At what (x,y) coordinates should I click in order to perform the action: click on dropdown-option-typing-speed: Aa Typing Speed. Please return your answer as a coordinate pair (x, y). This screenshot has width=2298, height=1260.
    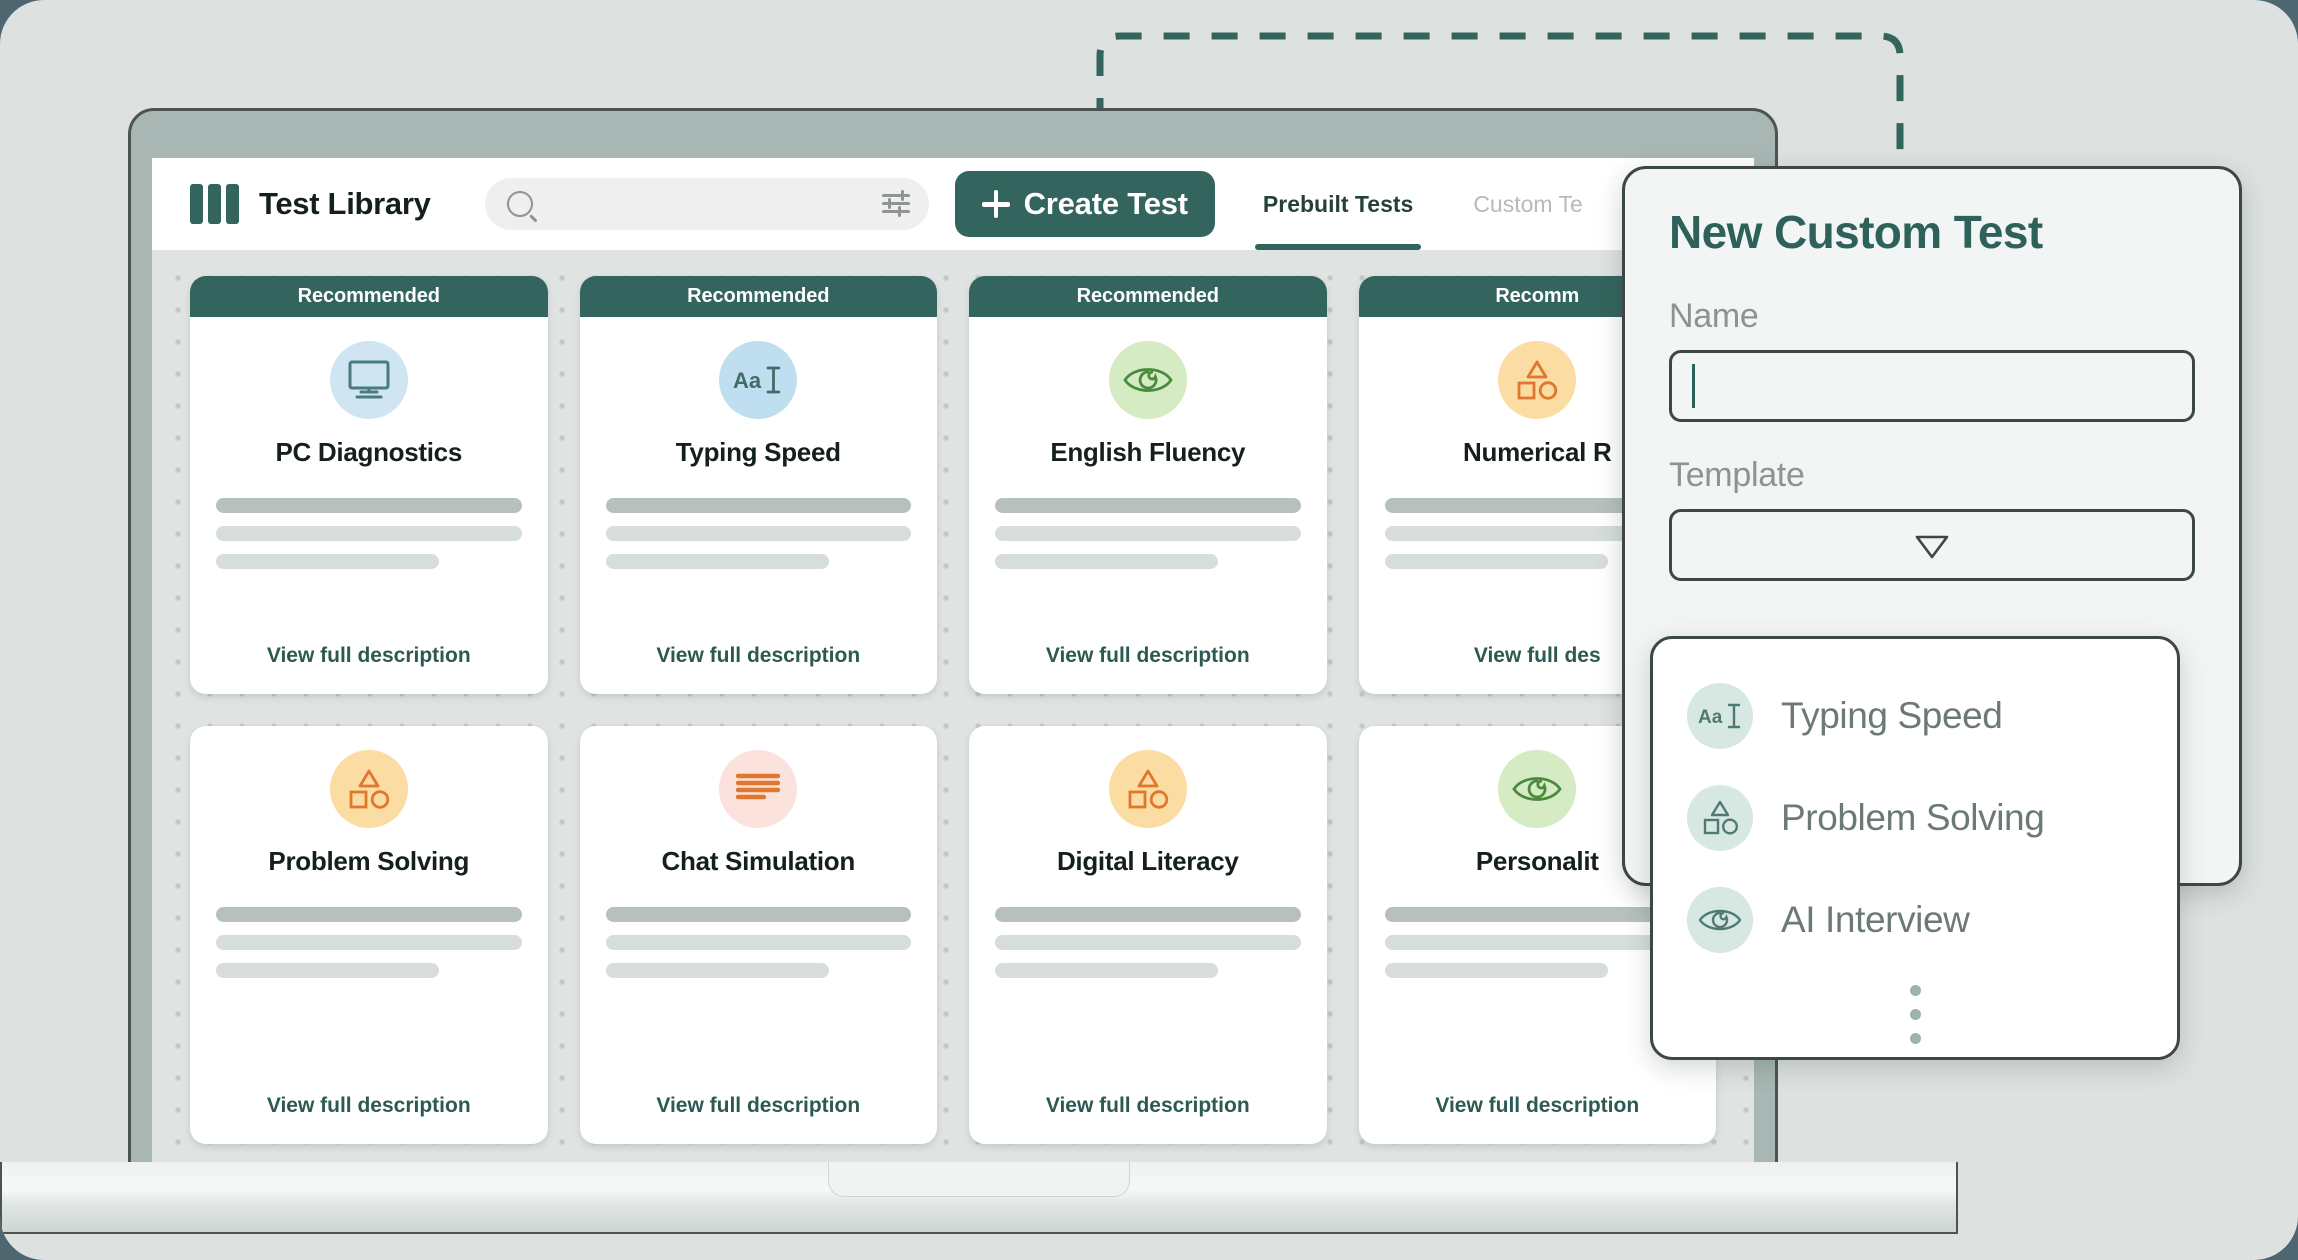
    Looking at the image, I should click on (1915, 716).